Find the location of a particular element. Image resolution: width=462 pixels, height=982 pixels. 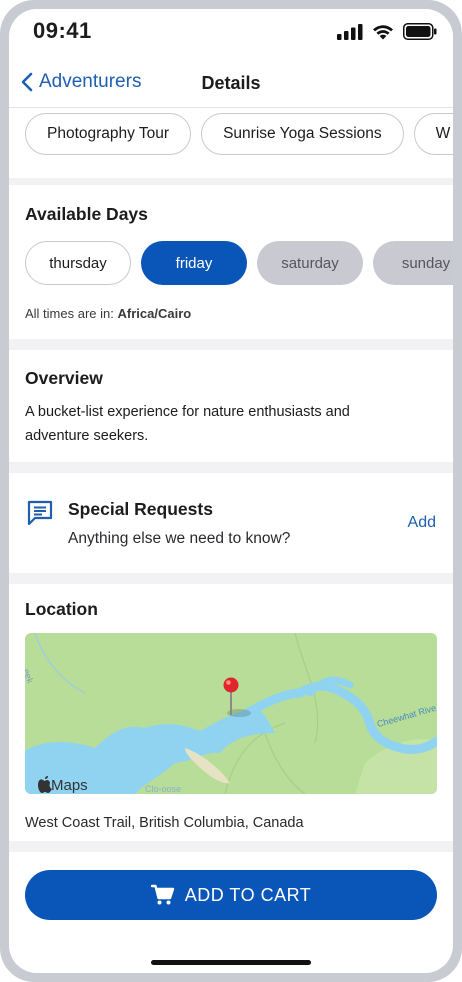

map-attribution: Maps is located at coordinates (69, 785).